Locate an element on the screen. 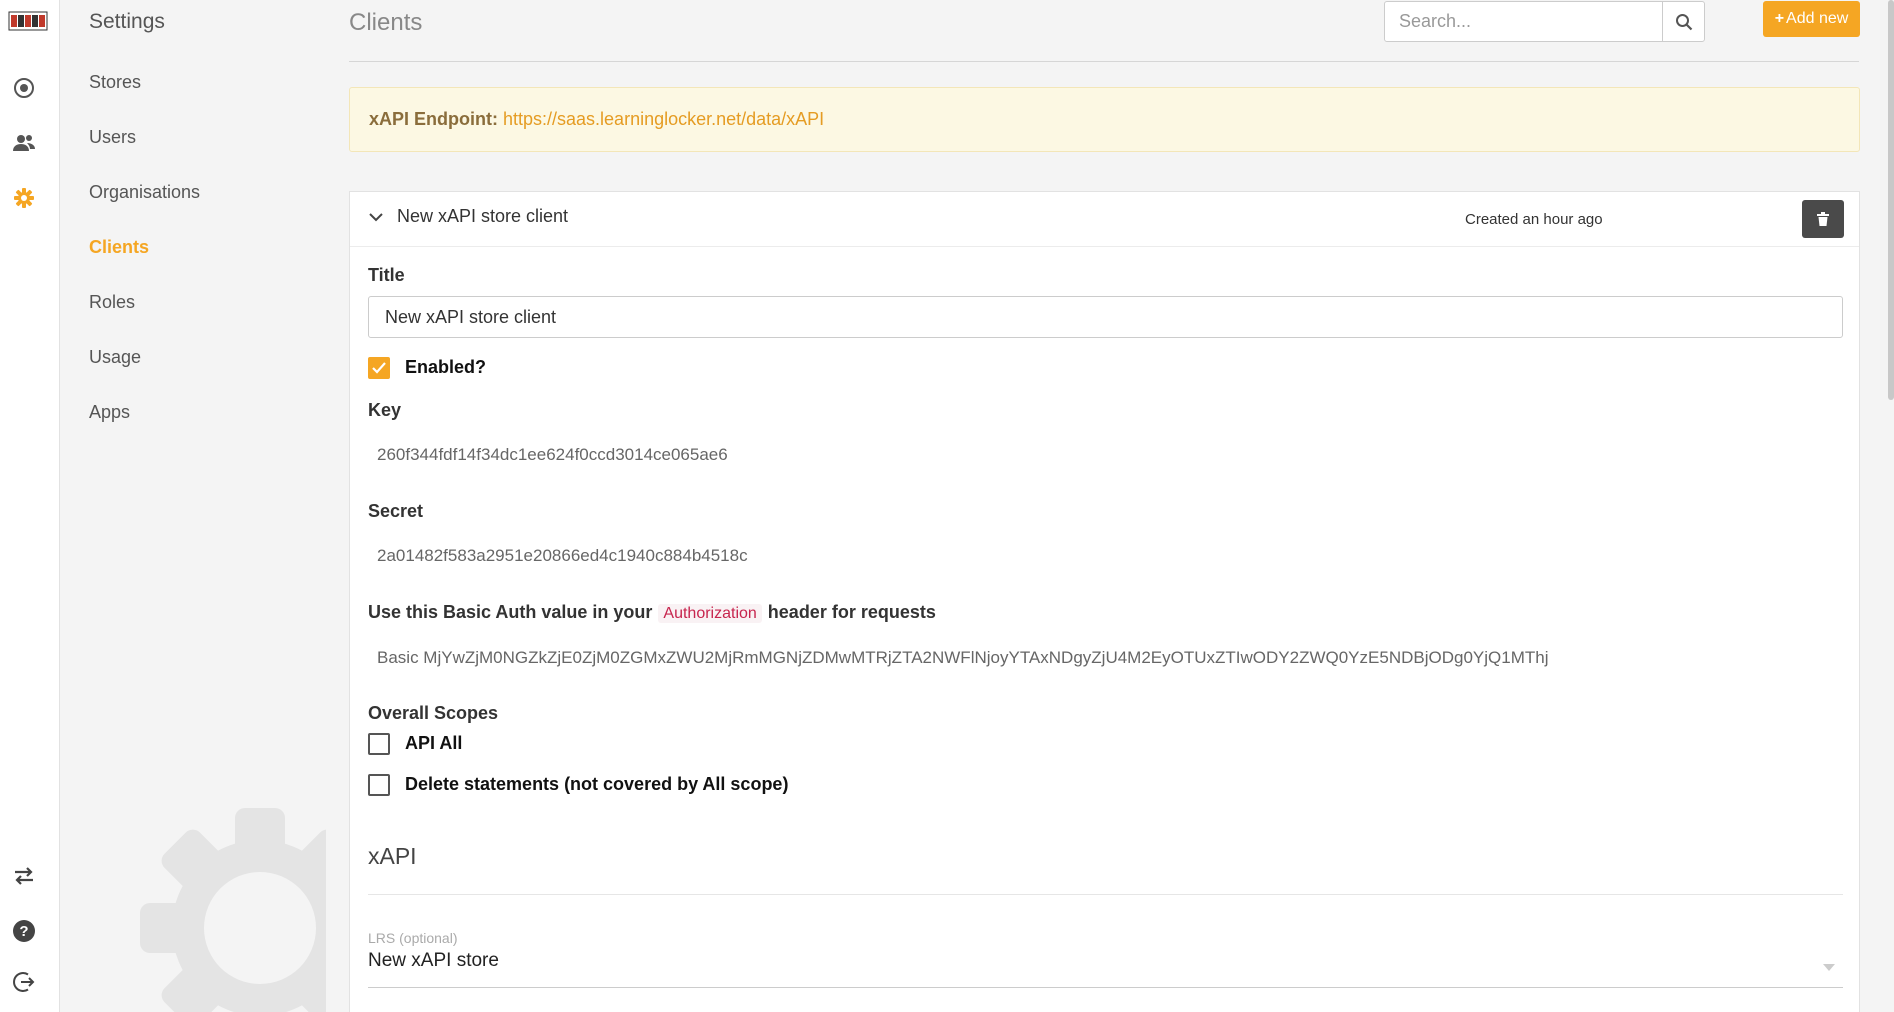 The height and width of the screenshot is (1012, 1894). client-name: New xAPI store client is located at coordinates (483, 216).